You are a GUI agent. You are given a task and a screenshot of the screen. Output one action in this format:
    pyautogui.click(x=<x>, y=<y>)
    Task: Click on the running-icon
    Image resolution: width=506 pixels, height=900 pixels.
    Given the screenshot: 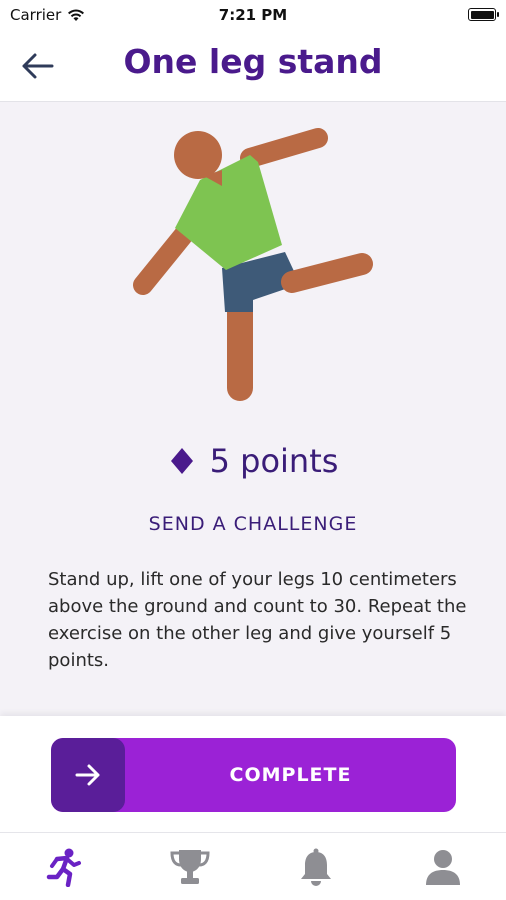 What is the action you would take?
    pyautogui.click(x=64, y=867)
    